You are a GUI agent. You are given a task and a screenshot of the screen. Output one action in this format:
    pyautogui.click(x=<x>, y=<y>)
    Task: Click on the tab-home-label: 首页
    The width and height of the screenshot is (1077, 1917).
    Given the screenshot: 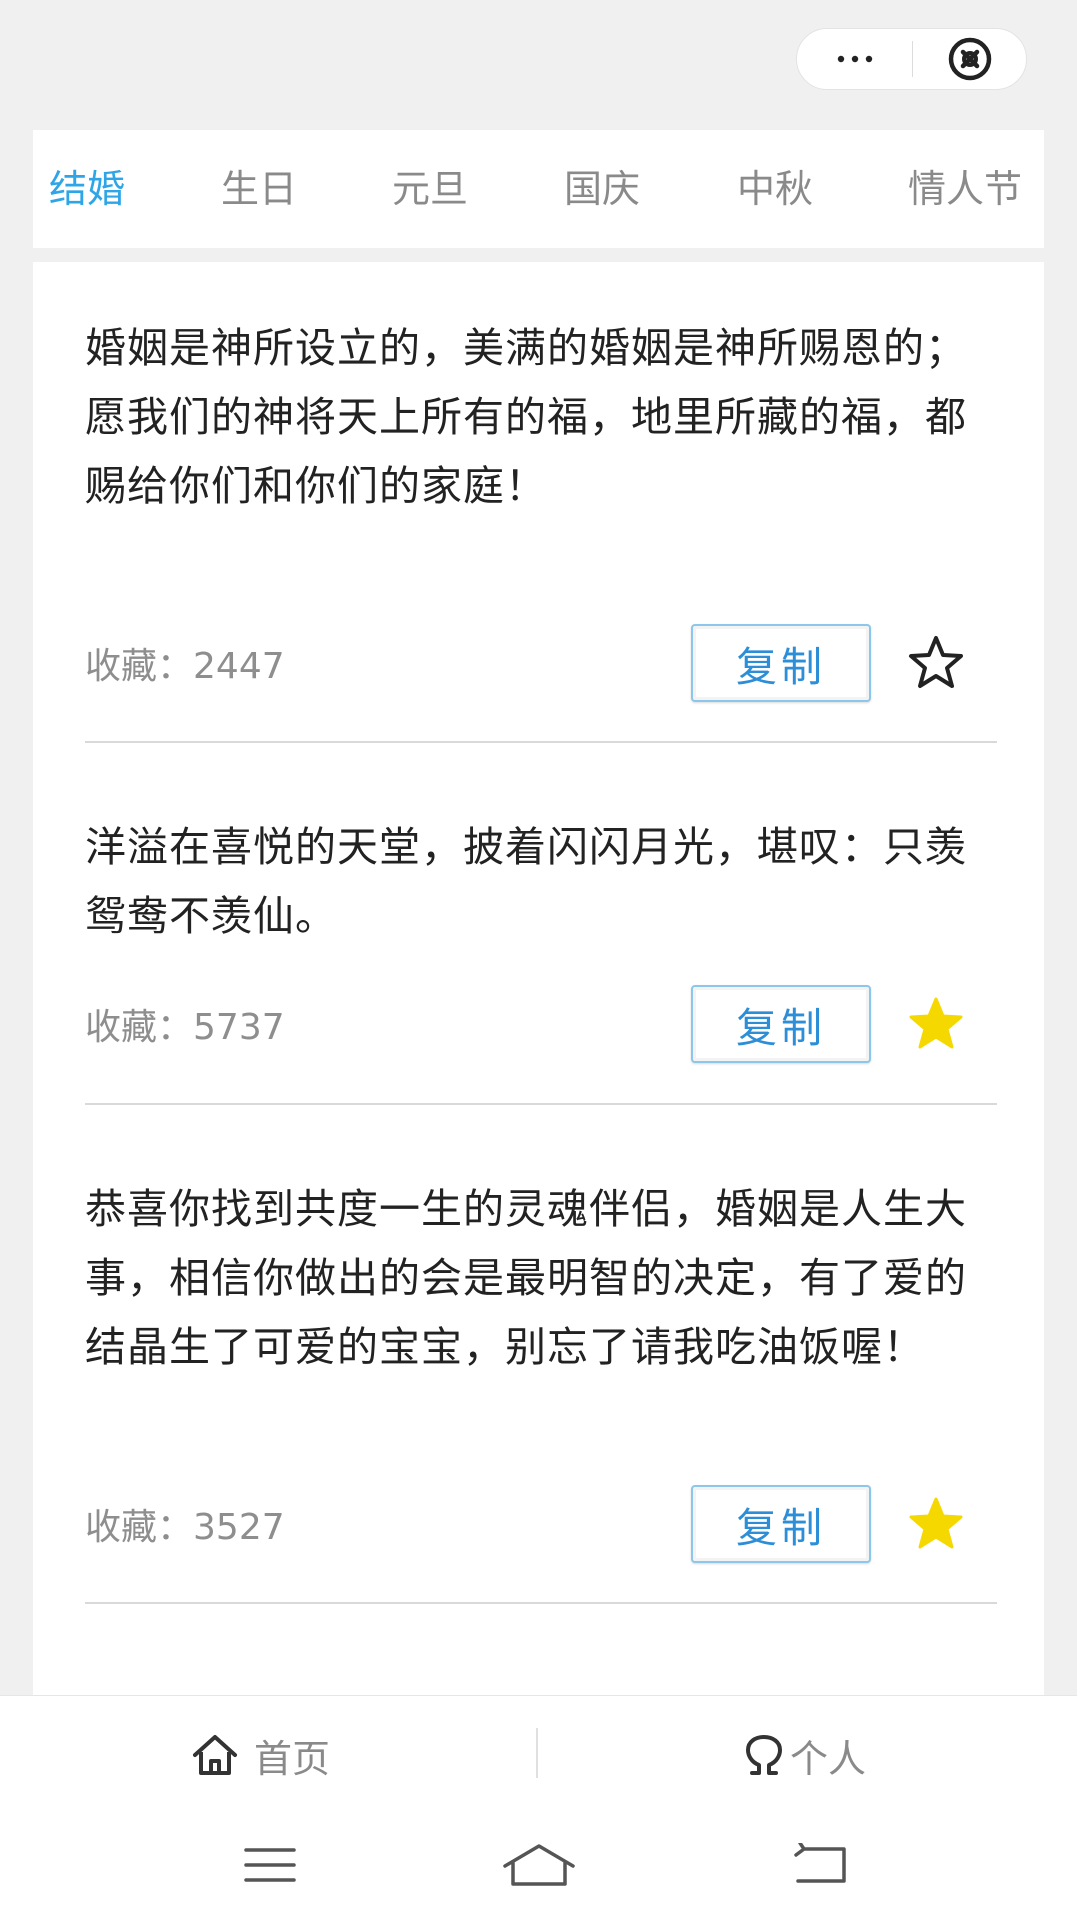 What is the action you would take?
    pyautogui.click(x=292, y=1758)
    